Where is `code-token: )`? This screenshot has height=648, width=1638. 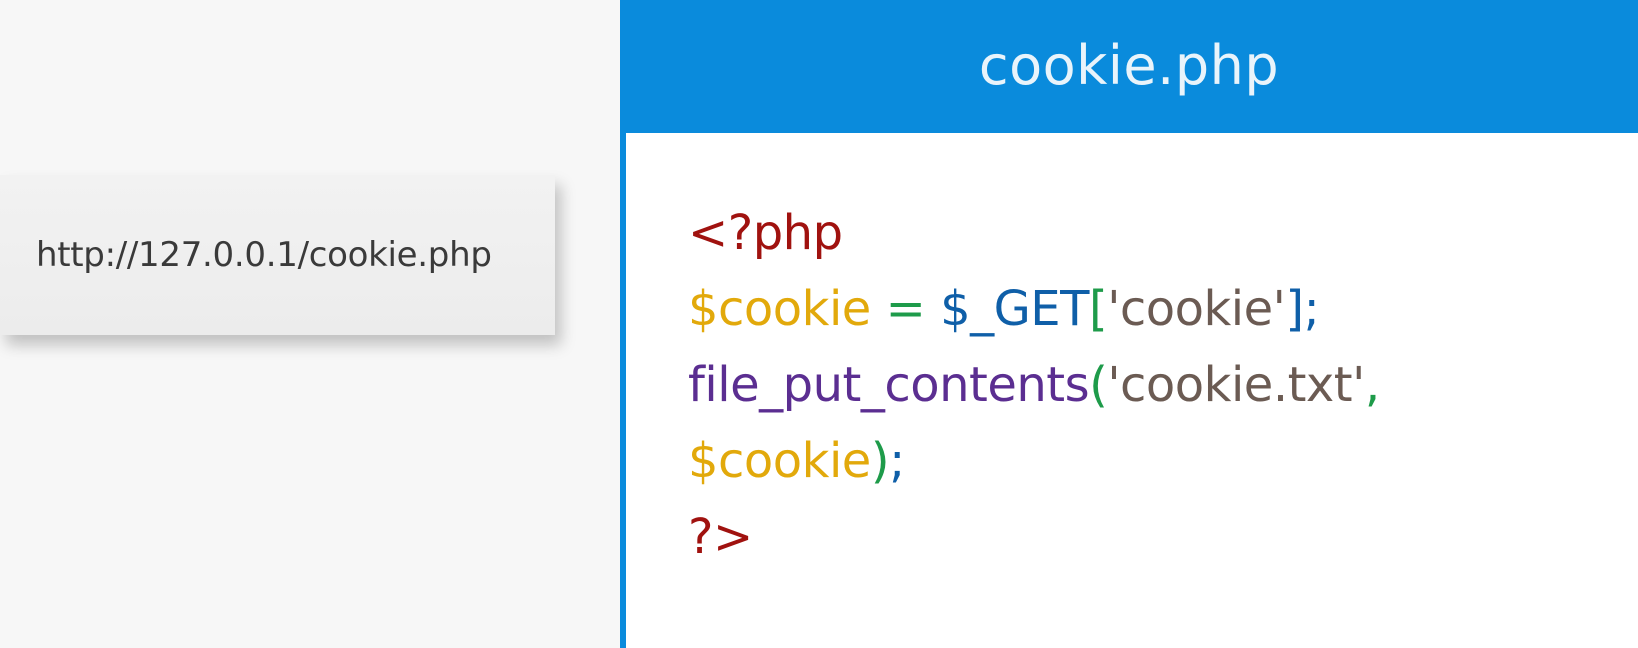 code-token: ) is located at coordinates (880, 461).